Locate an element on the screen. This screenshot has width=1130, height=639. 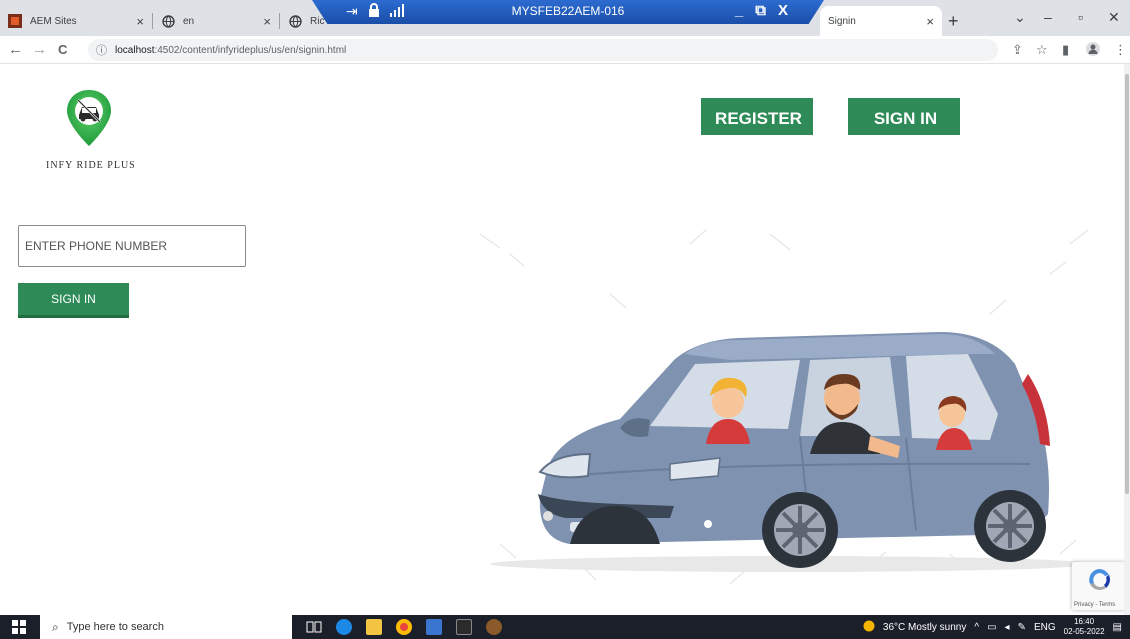
maximize-icon: ▫ is located at coordinates (1080, 17).